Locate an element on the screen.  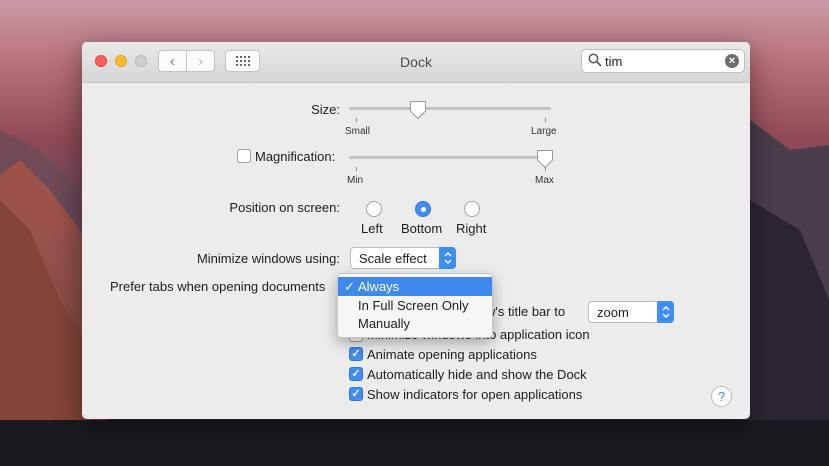
menu-item-full-screen-only: In Full Screen Only is located at coordinates (415, 305).